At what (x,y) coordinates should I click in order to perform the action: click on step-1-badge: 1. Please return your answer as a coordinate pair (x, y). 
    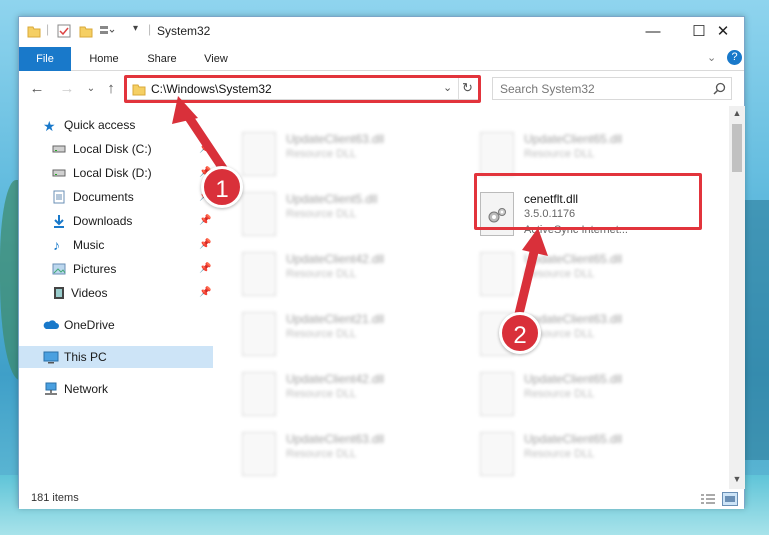
    Looking at the image, I should click on (222, 187).